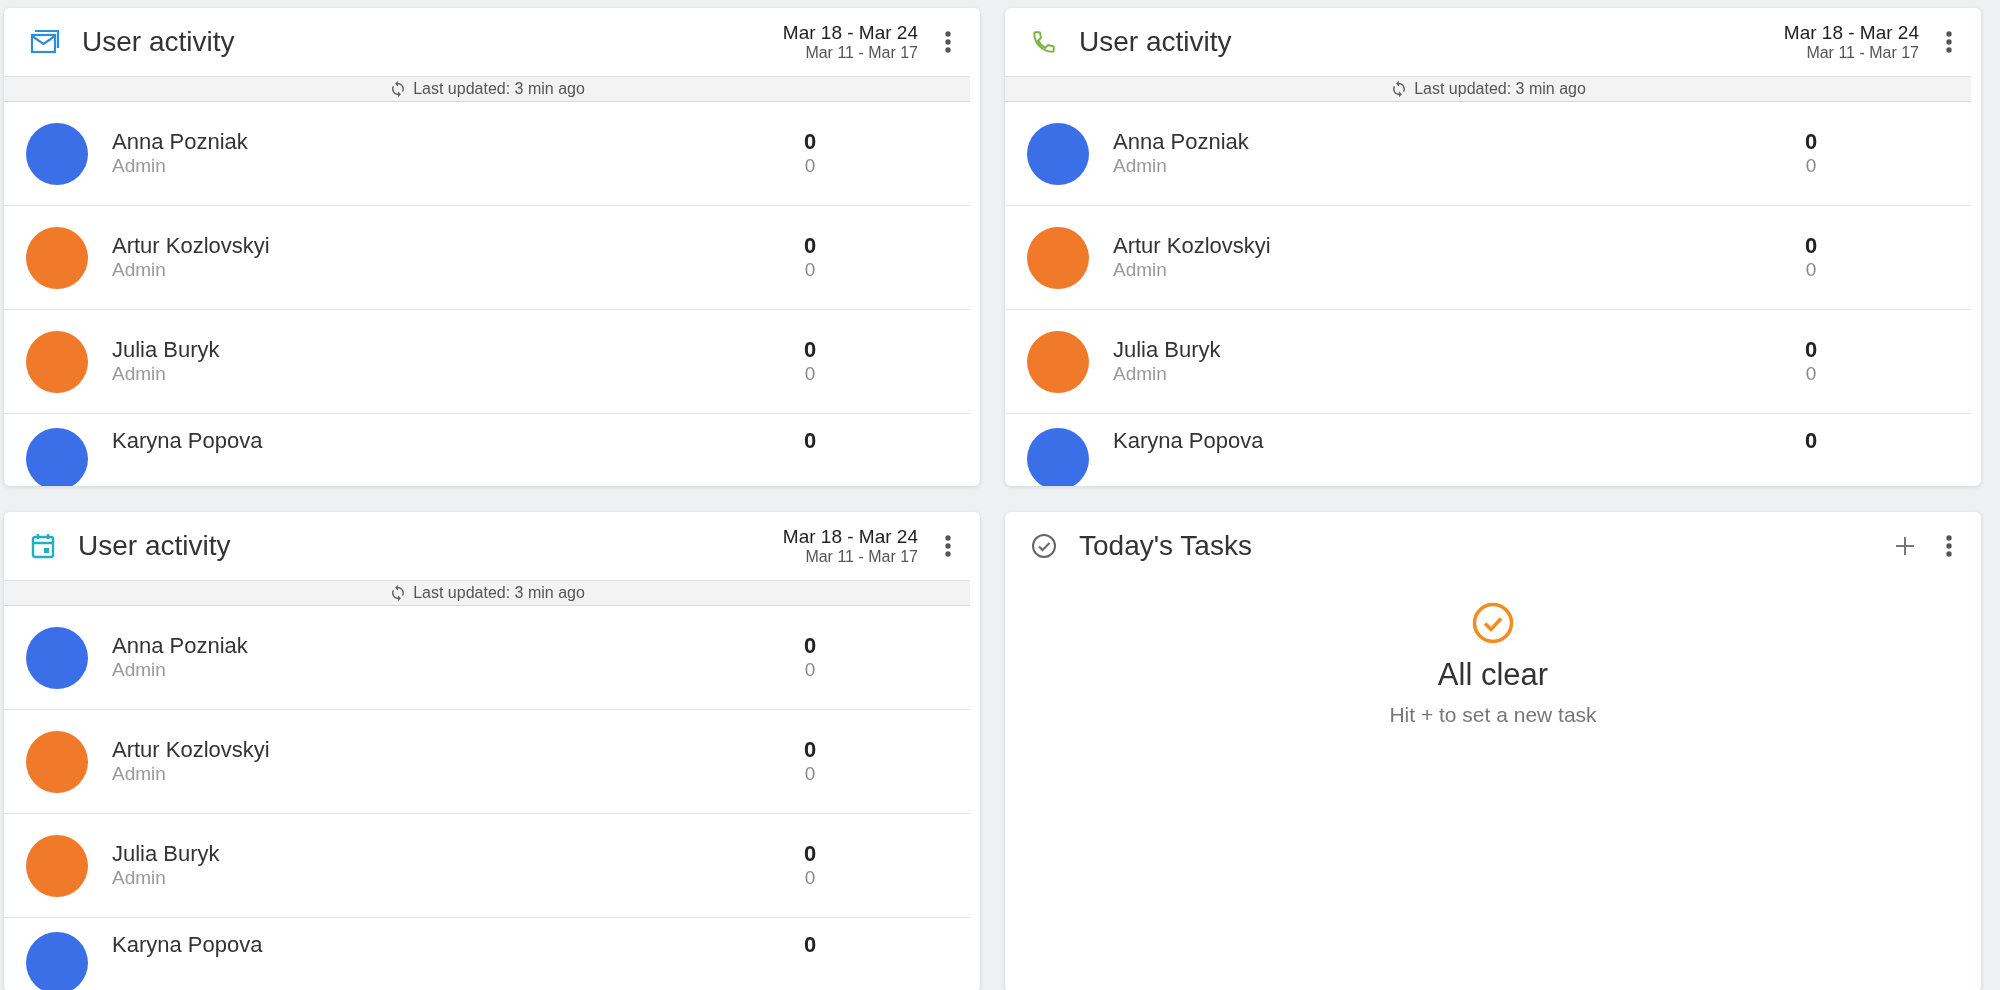 Image resolution: width=2000 pixels, height=990 pixels. What do you see at coordinates (1905, 546) in the screenshot?
I see `plus-icon` at bounding box center [1905, 546].